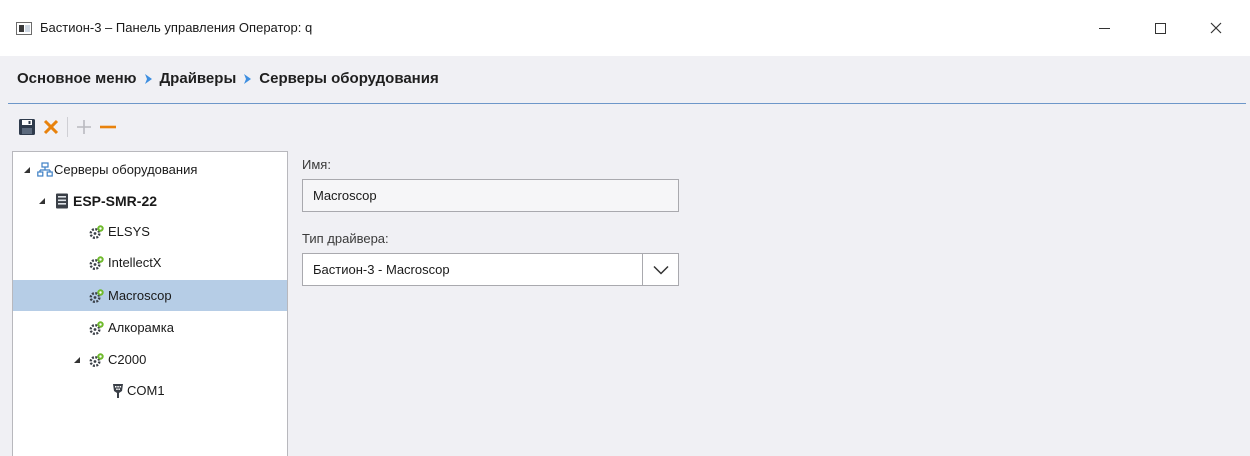 The image size is (1250, 456). Describe the element at coordinates (150, 359) in the screenshot. I see `tree-item-c2000: C2000` at that location.